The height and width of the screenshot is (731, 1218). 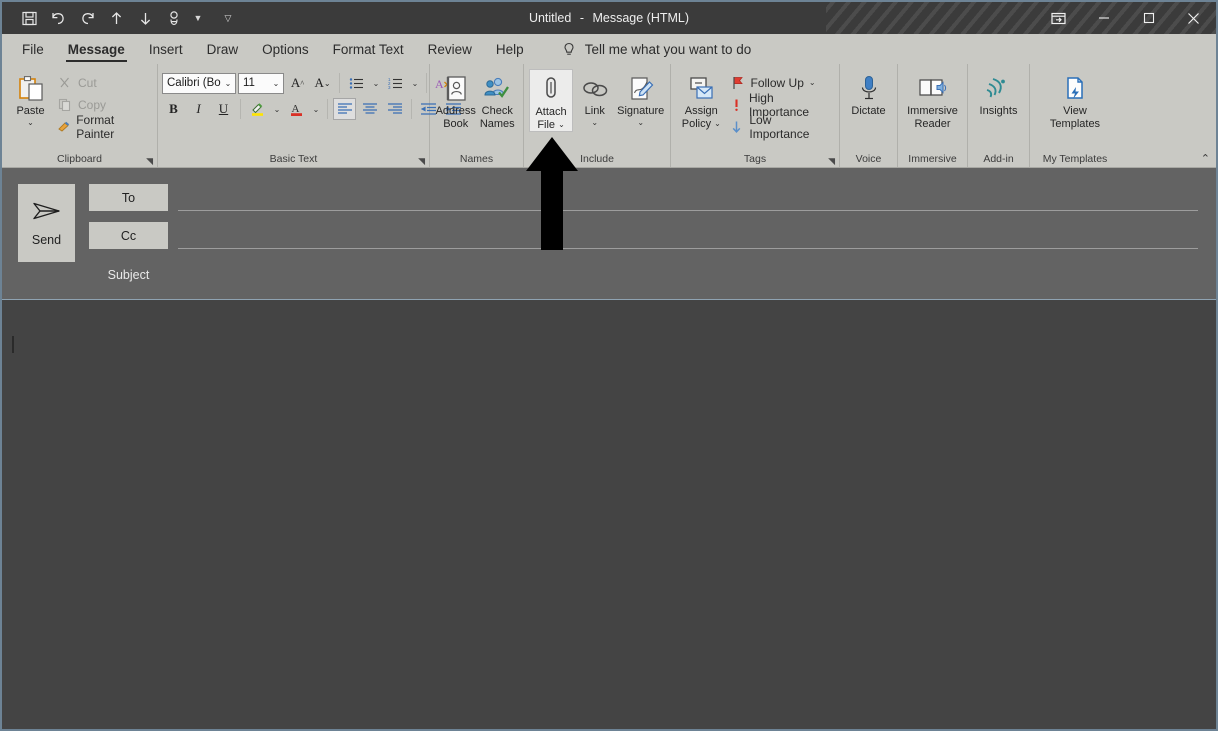 What do you see at coordinates (87, 82) in the screenshot?
I see `cut-label: Cut` at bounding box center [87, 82].